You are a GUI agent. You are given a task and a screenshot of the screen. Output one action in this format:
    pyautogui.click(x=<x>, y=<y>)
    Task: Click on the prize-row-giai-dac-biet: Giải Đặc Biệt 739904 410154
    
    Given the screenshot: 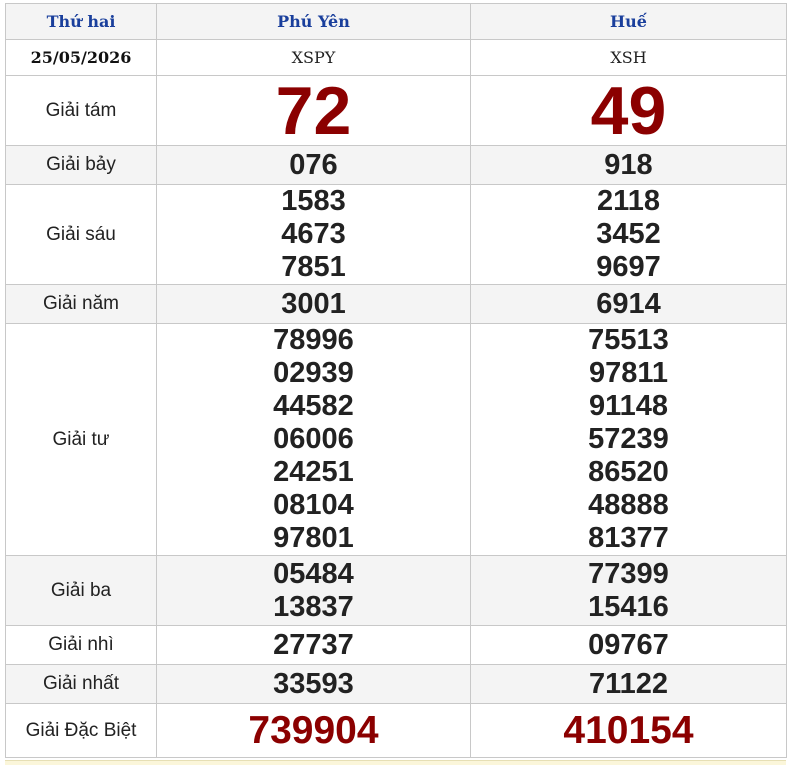 What is the action you would take?
    pyautogui.click(x=396, y=730)
    